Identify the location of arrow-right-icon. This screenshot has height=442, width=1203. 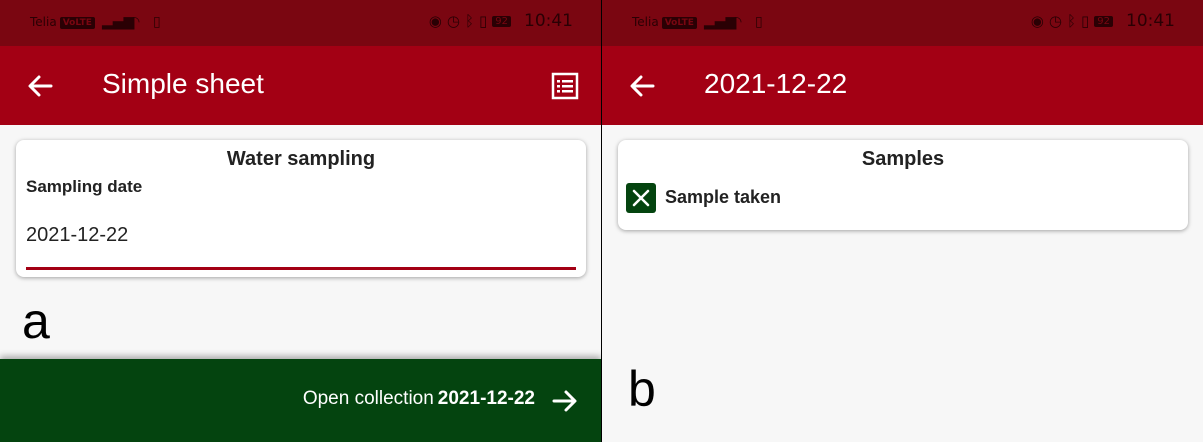
(564, 401).